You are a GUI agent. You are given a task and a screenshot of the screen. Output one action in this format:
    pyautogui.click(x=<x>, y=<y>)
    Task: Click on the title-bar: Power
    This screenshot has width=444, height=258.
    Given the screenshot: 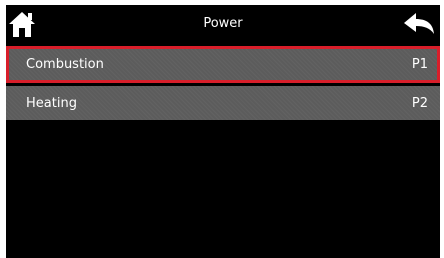 What is the action you would take?
    pyautogui.click(x=223, y=24)
    